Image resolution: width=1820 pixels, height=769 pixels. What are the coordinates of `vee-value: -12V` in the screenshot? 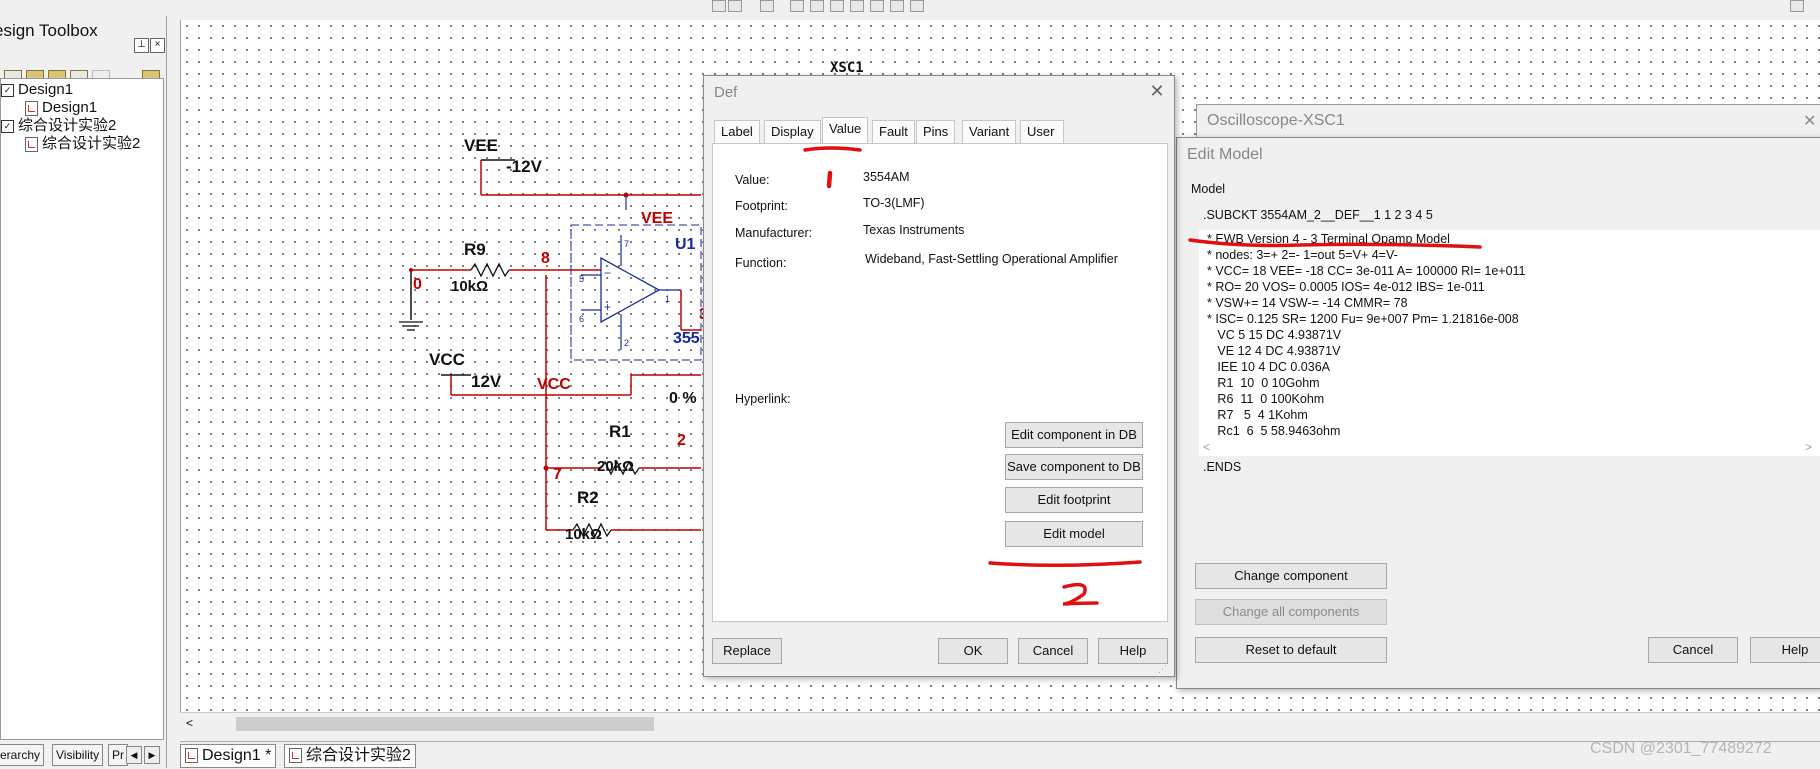 It's located at (524, 166).